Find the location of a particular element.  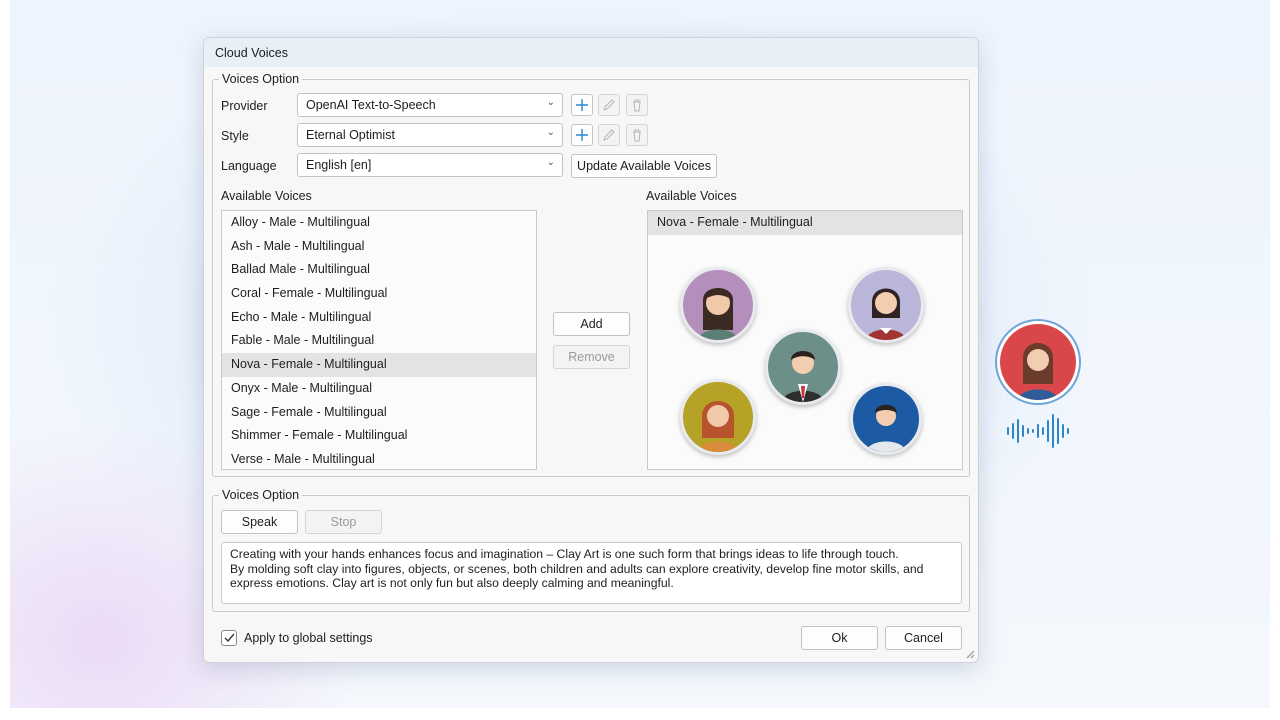

delete-provider-button is located at coordinates (637, 105).